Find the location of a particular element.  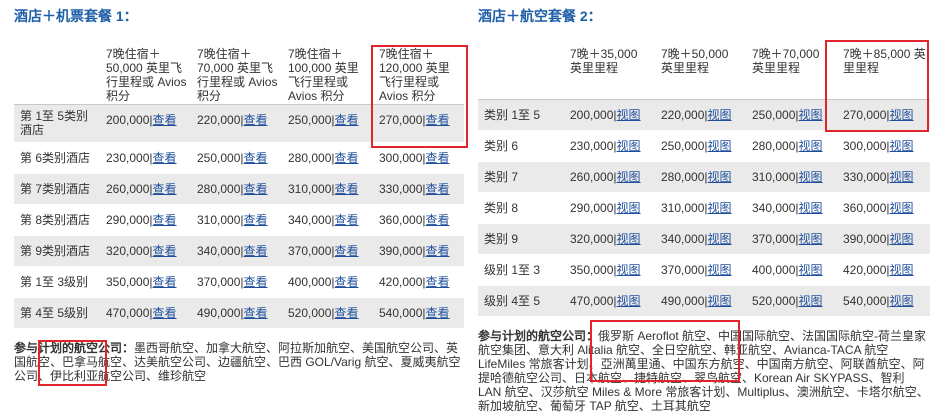

points-cell: 340,000|查看 is located at coordinates (327, 220).